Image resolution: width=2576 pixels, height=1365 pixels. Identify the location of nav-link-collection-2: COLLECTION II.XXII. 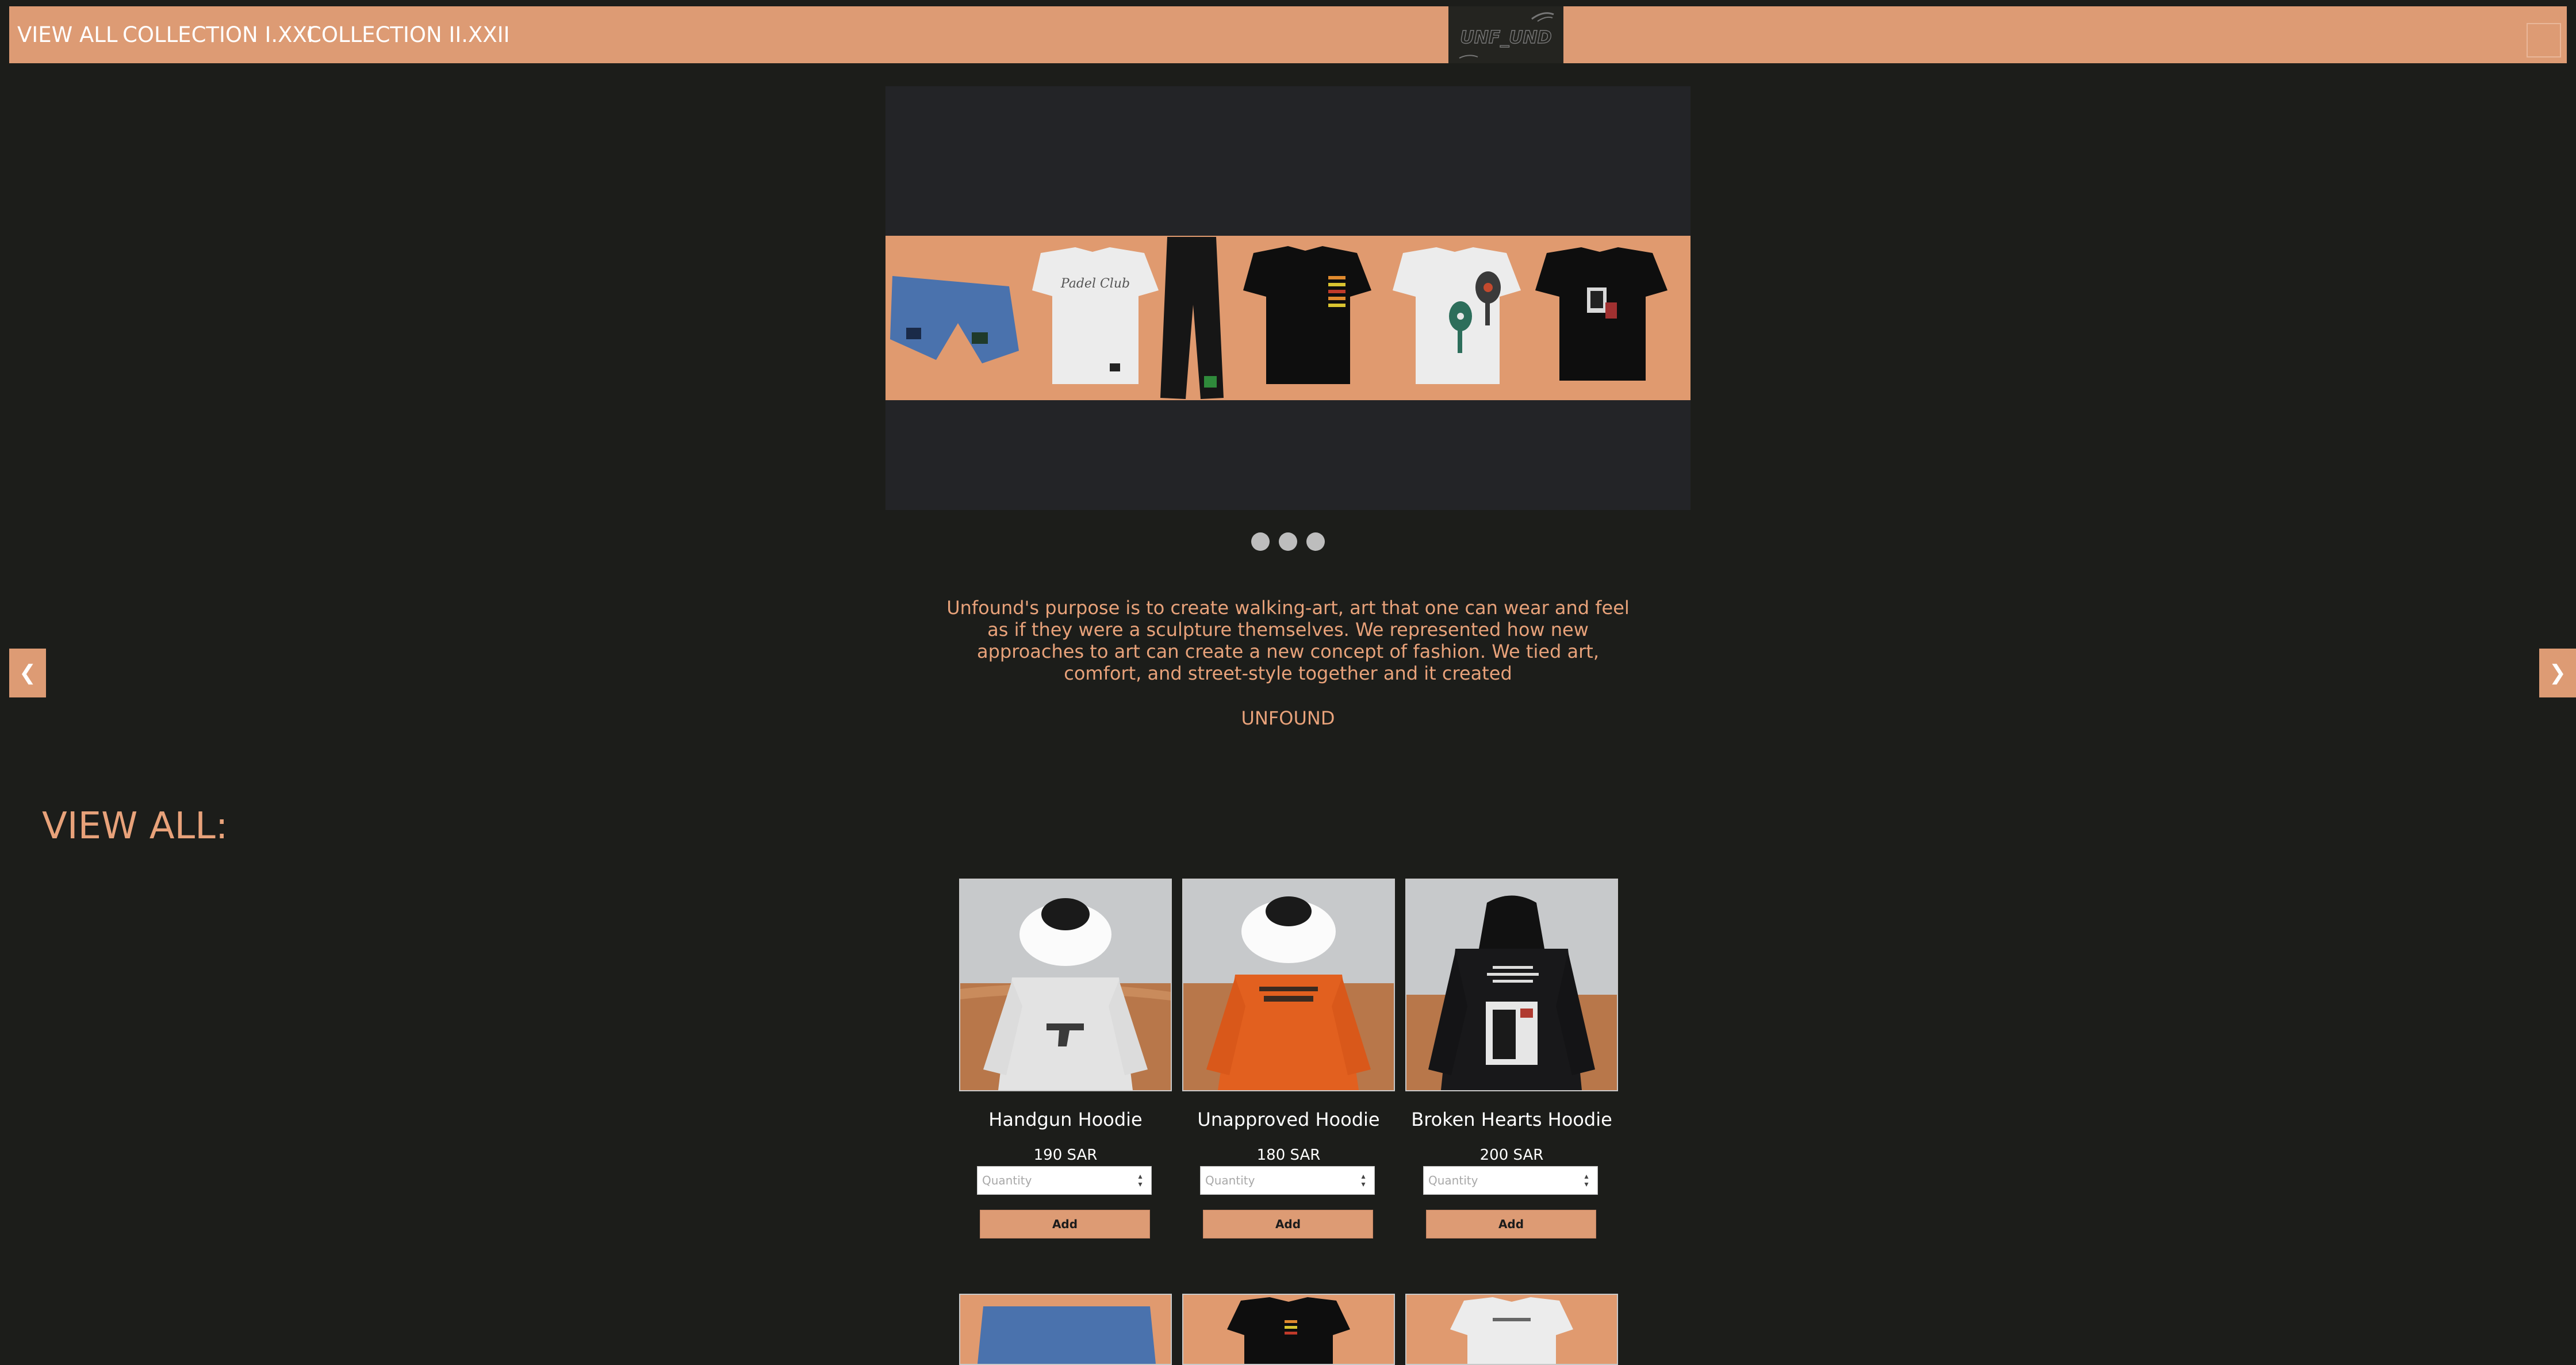
(408, 34).